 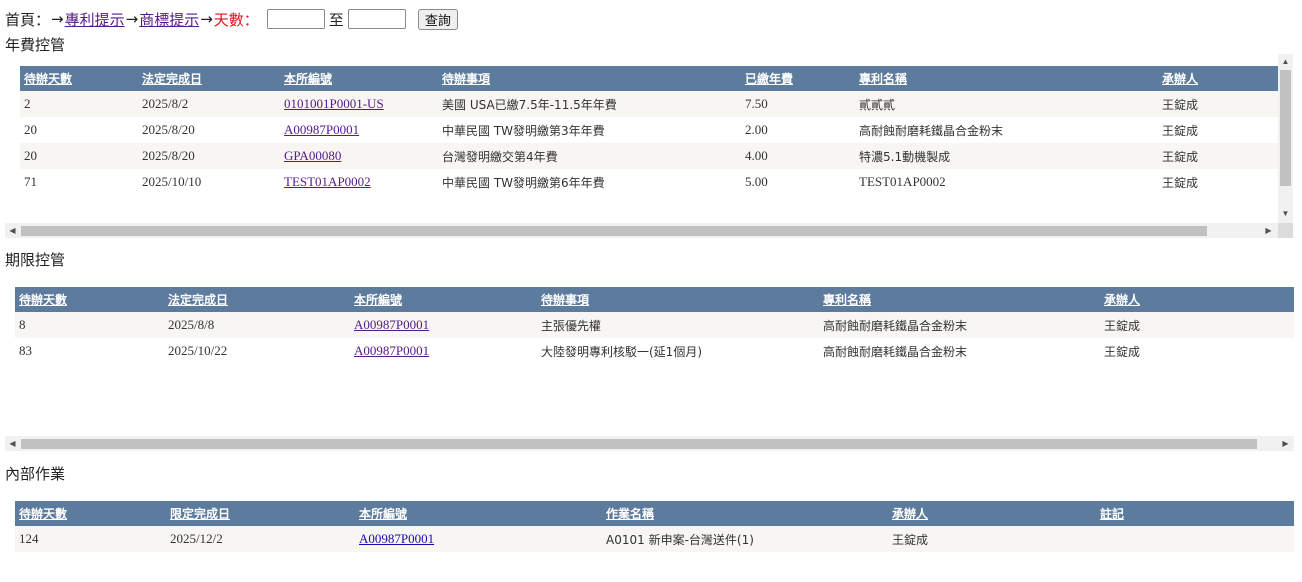 What do you see at coordinates (336, 19) in the screenshot?
I see `to-label: 至` at bounding box center [336, 19].